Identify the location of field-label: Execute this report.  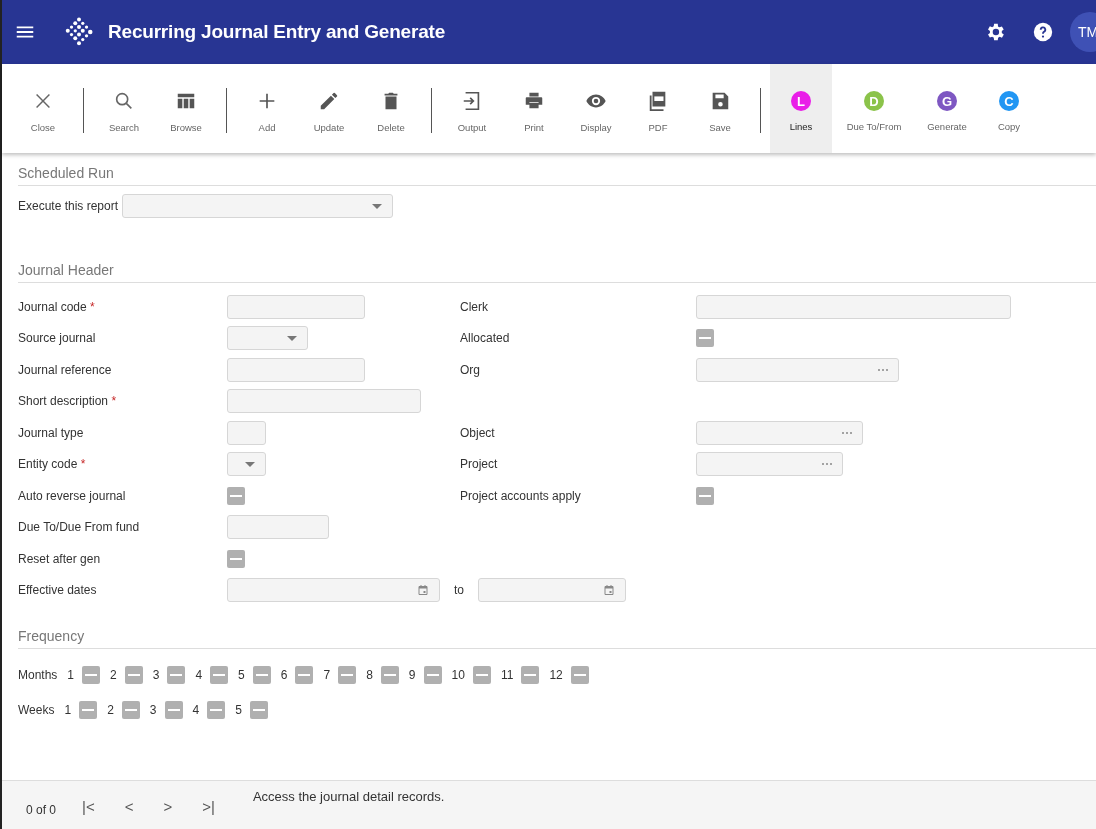
(68, 206).